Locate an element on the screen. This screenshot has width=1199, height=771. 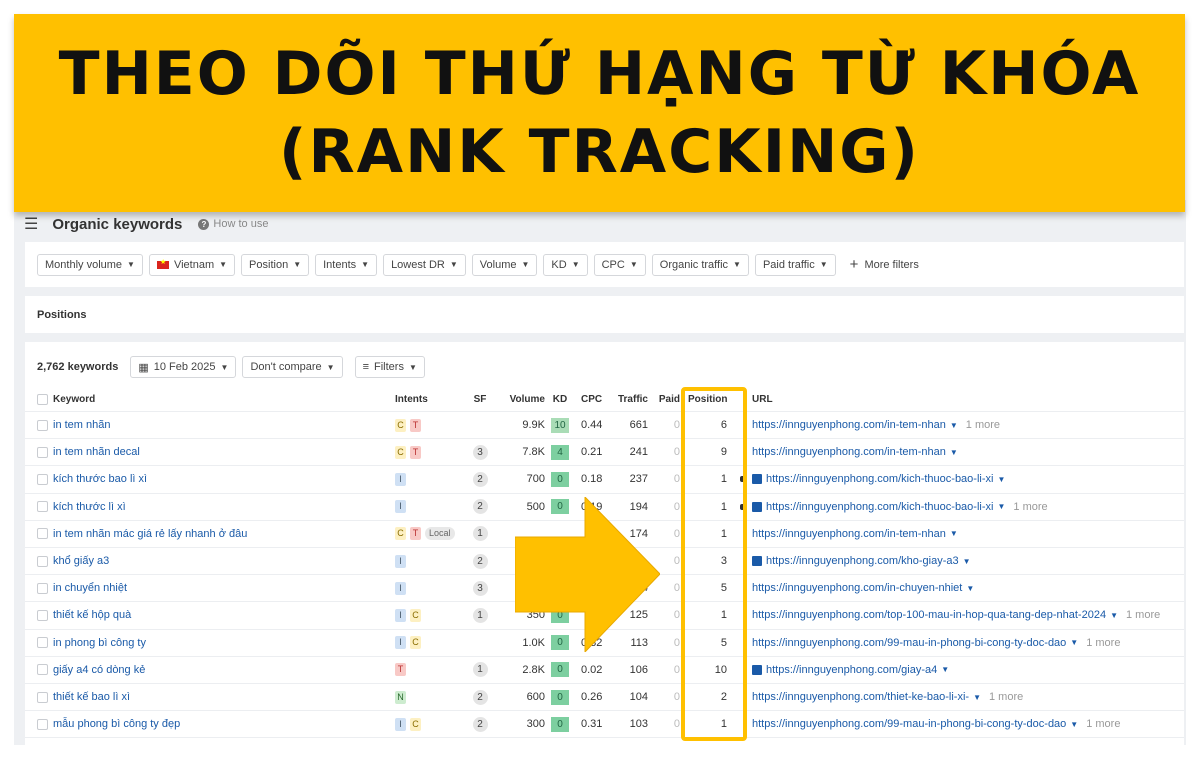
filters-dropdown: ≡ Filters ▼ is located at coordinates (389, 367).